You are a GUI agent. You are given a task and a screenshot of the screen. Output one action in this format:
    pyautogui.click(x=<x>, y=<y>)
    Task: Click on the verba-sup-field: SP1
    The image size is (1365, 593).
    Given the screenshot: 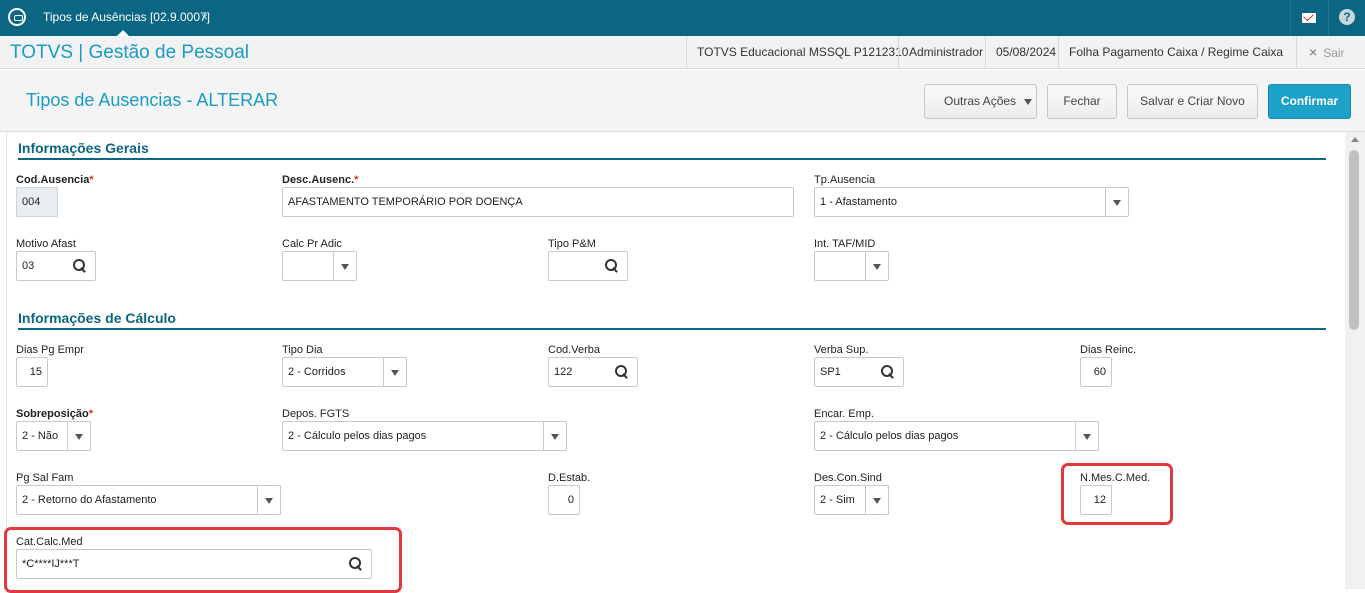 What is the action you would take?
    pyautogui.click(x=859, y=372)
    